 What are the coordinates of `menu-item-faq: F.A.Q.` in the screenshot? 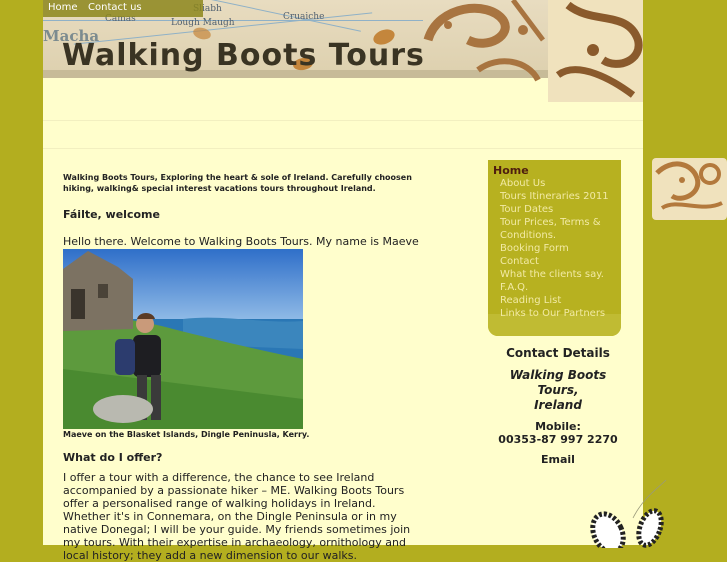 It's located at (554, 287).